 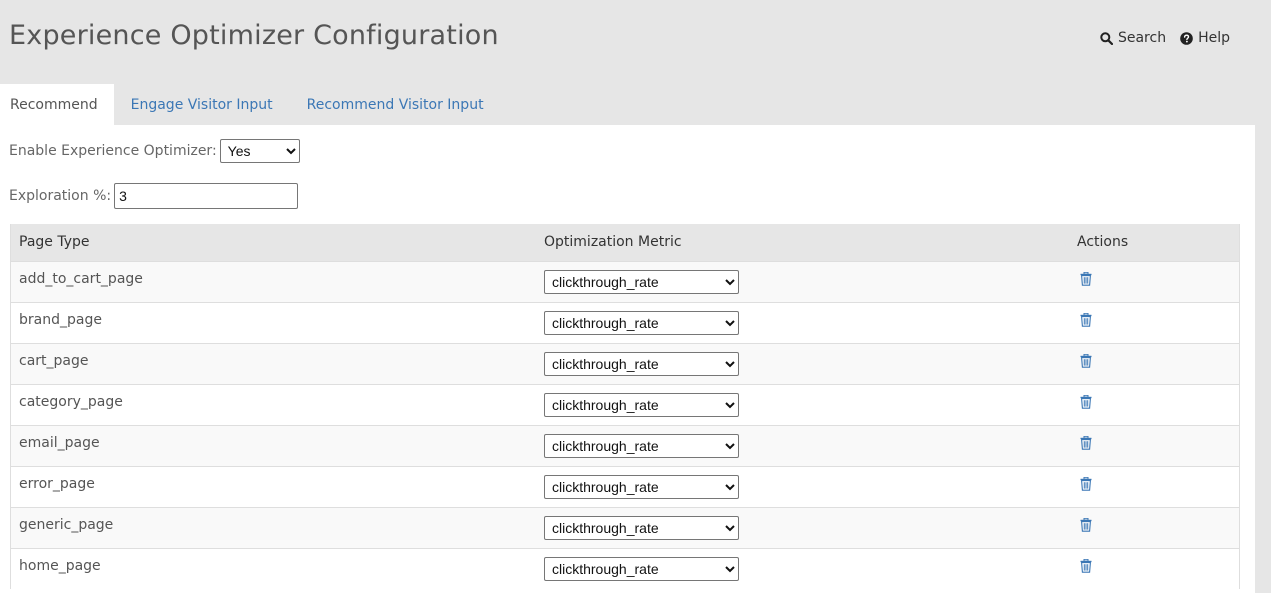 I want to click on exploration-row: Exploration %:, so click(x=154, y=196).